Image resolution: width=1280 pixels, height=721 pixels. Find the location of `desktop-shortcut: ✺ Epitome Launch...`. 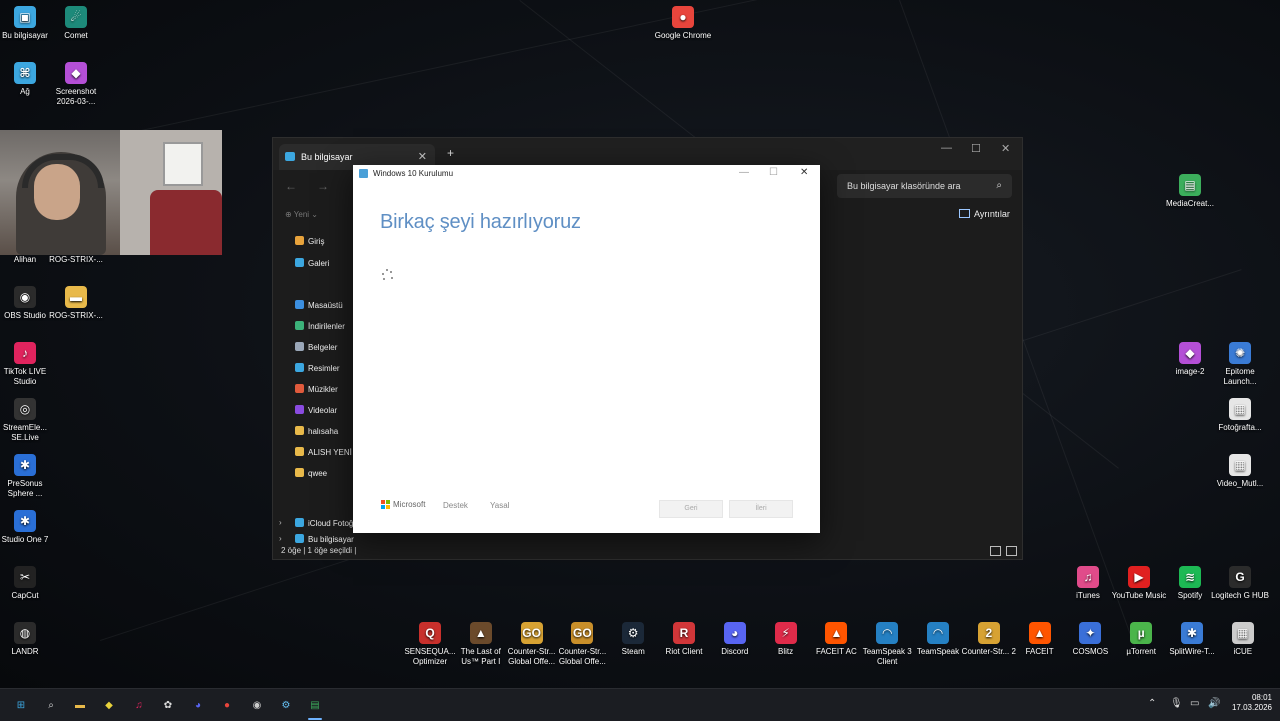

desktop-shortcut: ✺ Epitome Launch... is located at coordinates (1240, 364).